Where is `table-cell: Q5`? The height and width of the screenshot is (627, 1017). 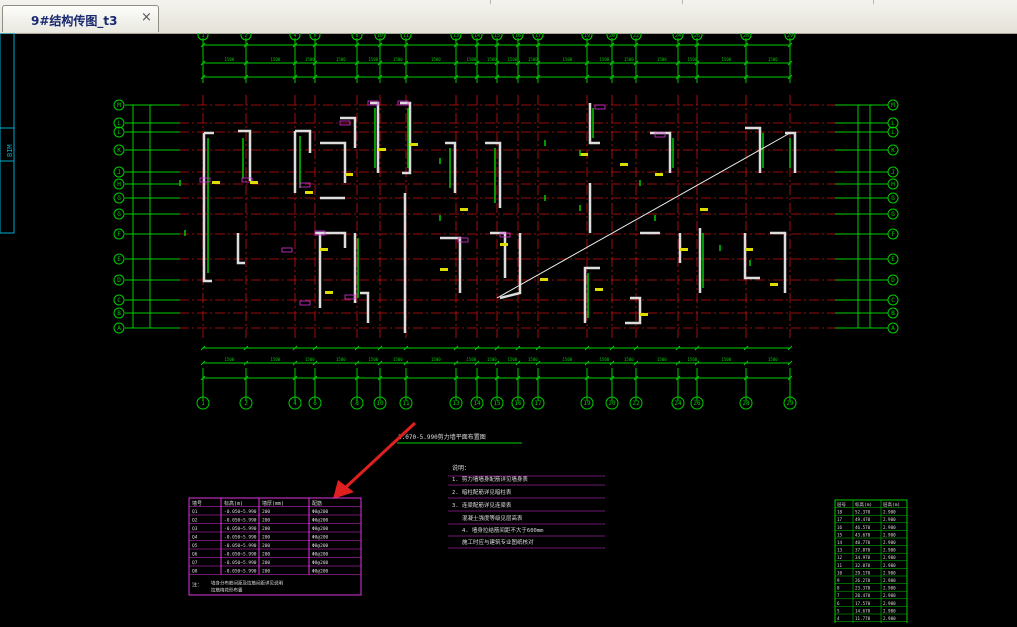 table-cell: Q5 is located at coordinates (195, 546).